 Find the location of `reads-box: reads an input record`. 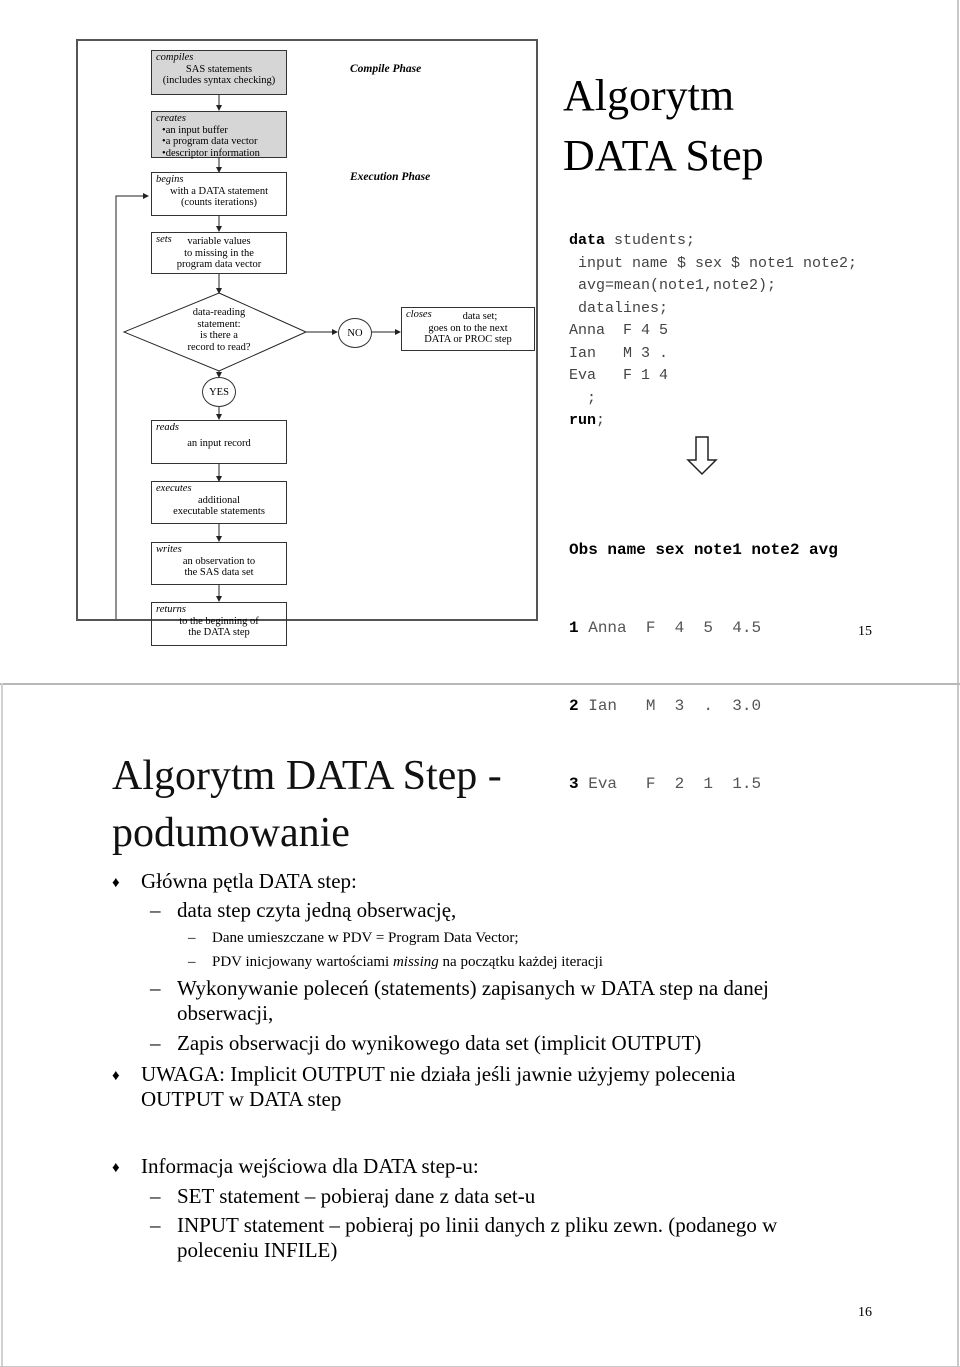

reads-box: reads an input record is located at coordinates (219, 442).